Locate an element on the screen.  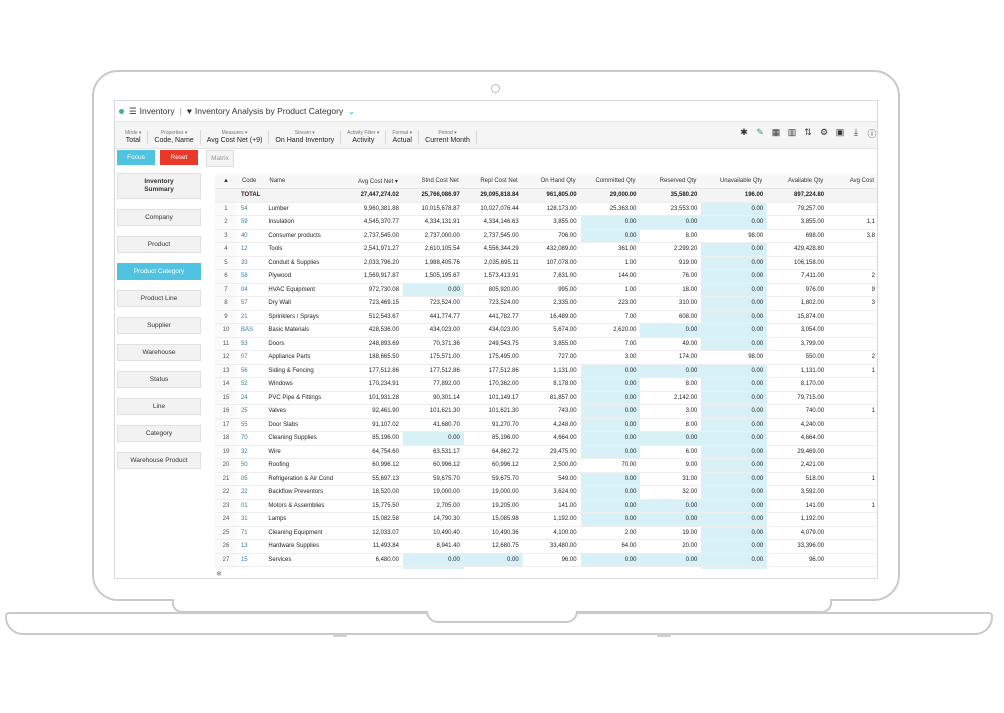
toolbar-properties: Properties ▾ Code, Name is located at coordinates (174, 137).